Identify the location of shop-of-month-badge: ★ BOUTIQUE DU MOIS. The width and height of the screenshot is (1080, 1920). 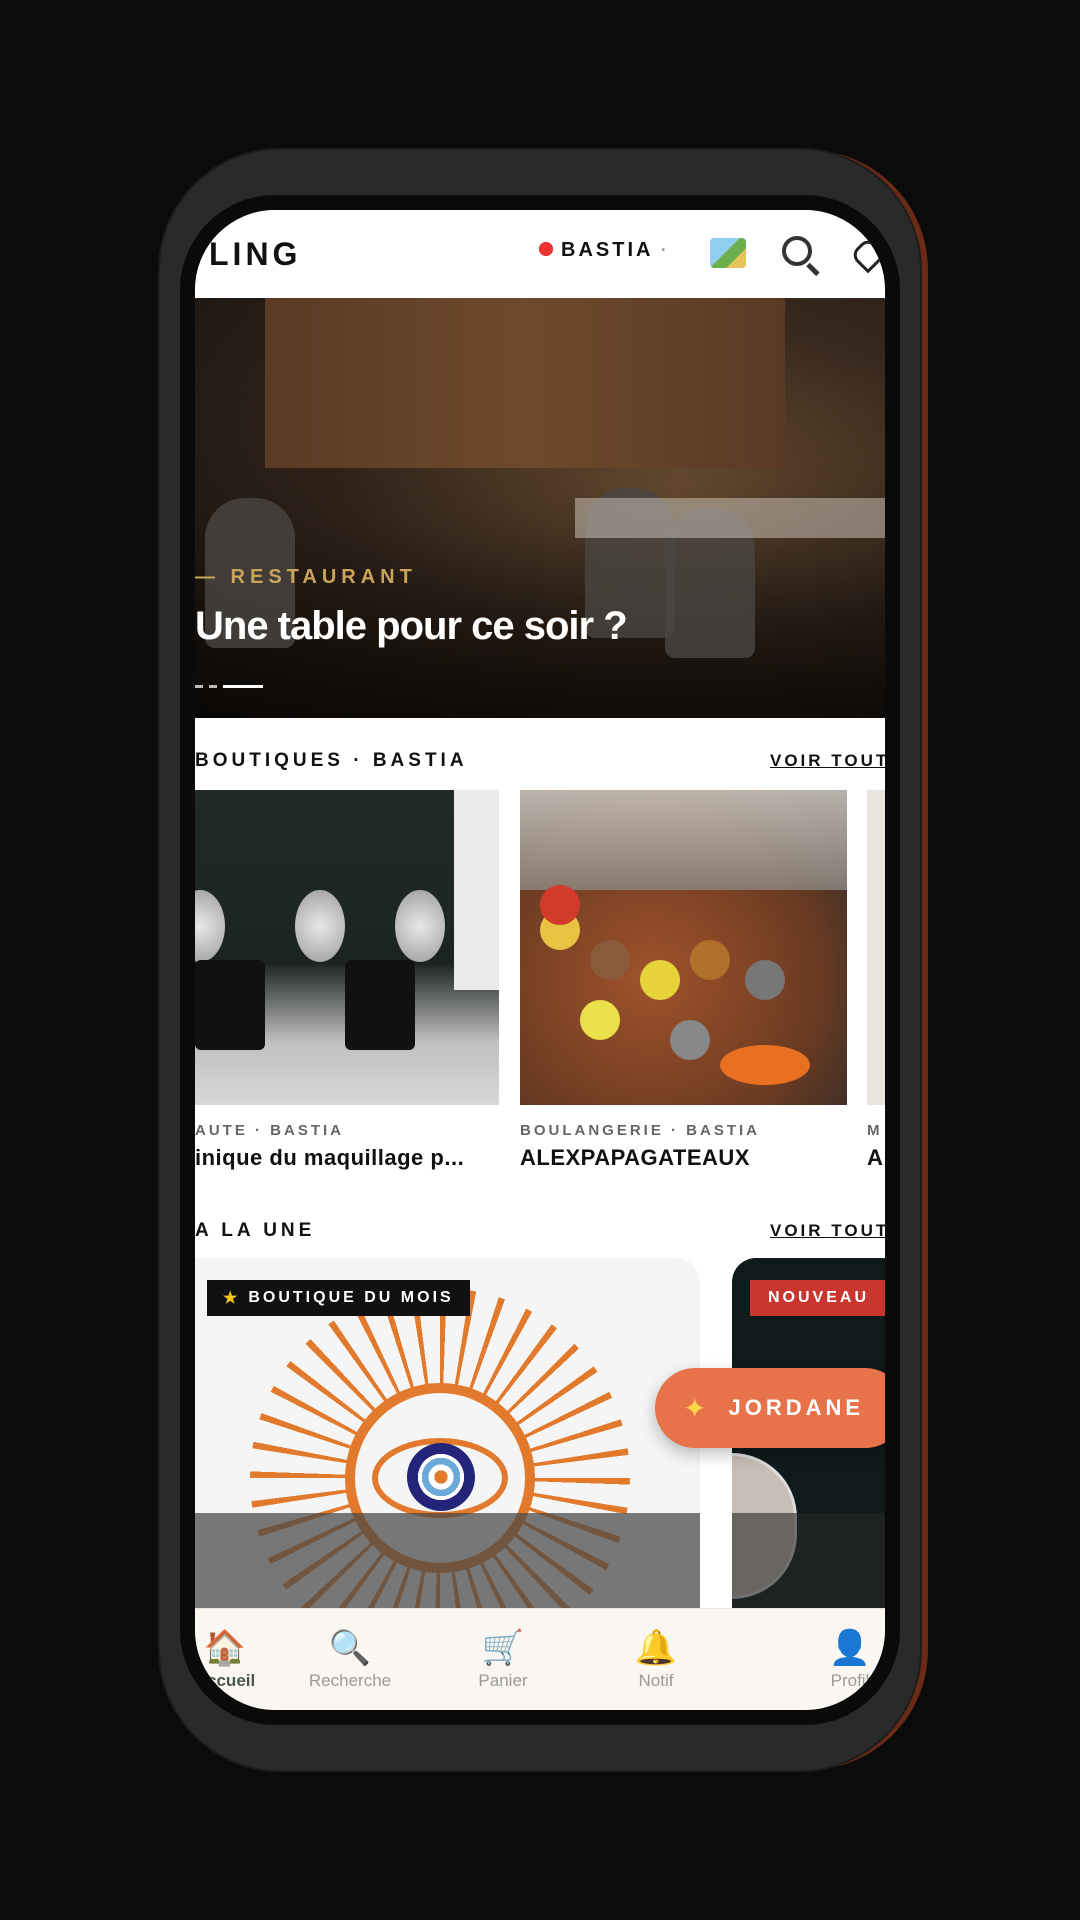
(338, 1298).